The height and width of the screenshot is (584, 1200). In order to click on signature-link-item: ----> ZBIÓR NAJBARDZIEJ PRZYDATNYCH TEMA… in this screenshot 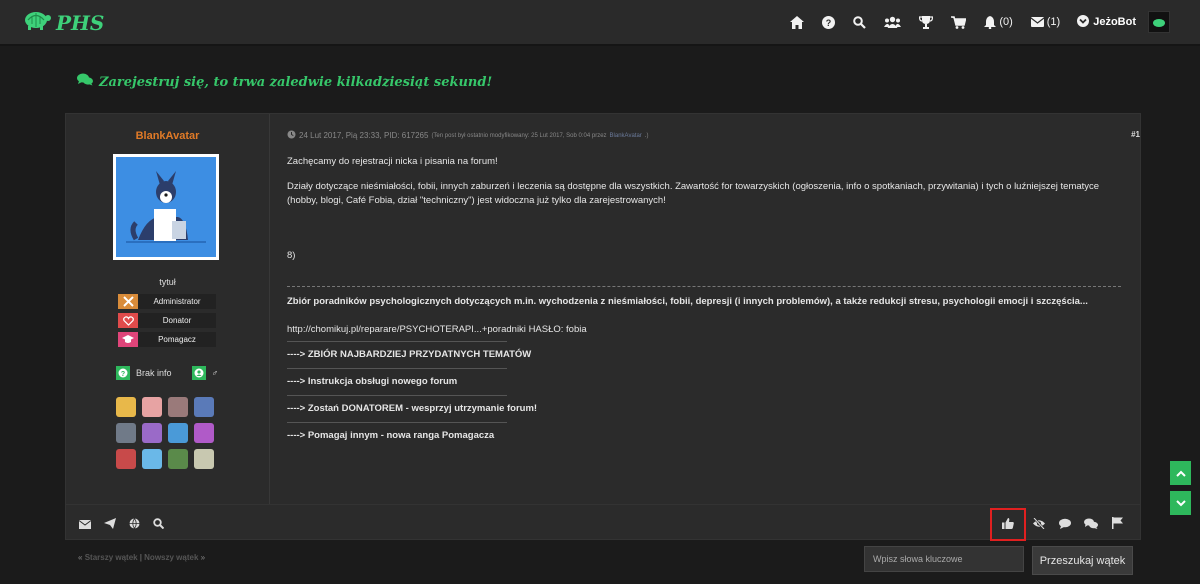, I will do `click(704, 354)`.